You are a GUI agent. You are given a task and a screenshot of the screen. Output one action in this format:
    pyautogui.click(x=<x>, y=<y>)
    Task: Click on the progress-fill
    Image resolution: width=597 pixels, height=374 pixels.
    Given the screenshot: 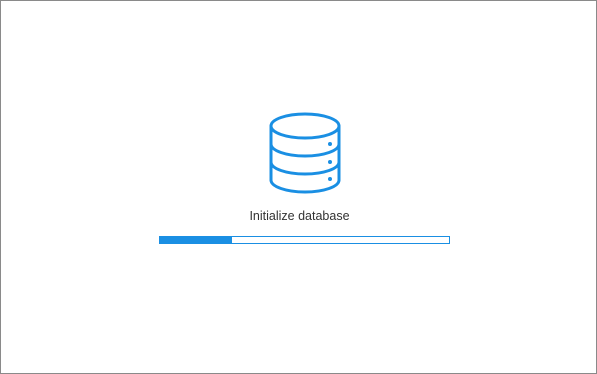 What is the action you would take?
    pyautogui.click(x=196, y=240)
    